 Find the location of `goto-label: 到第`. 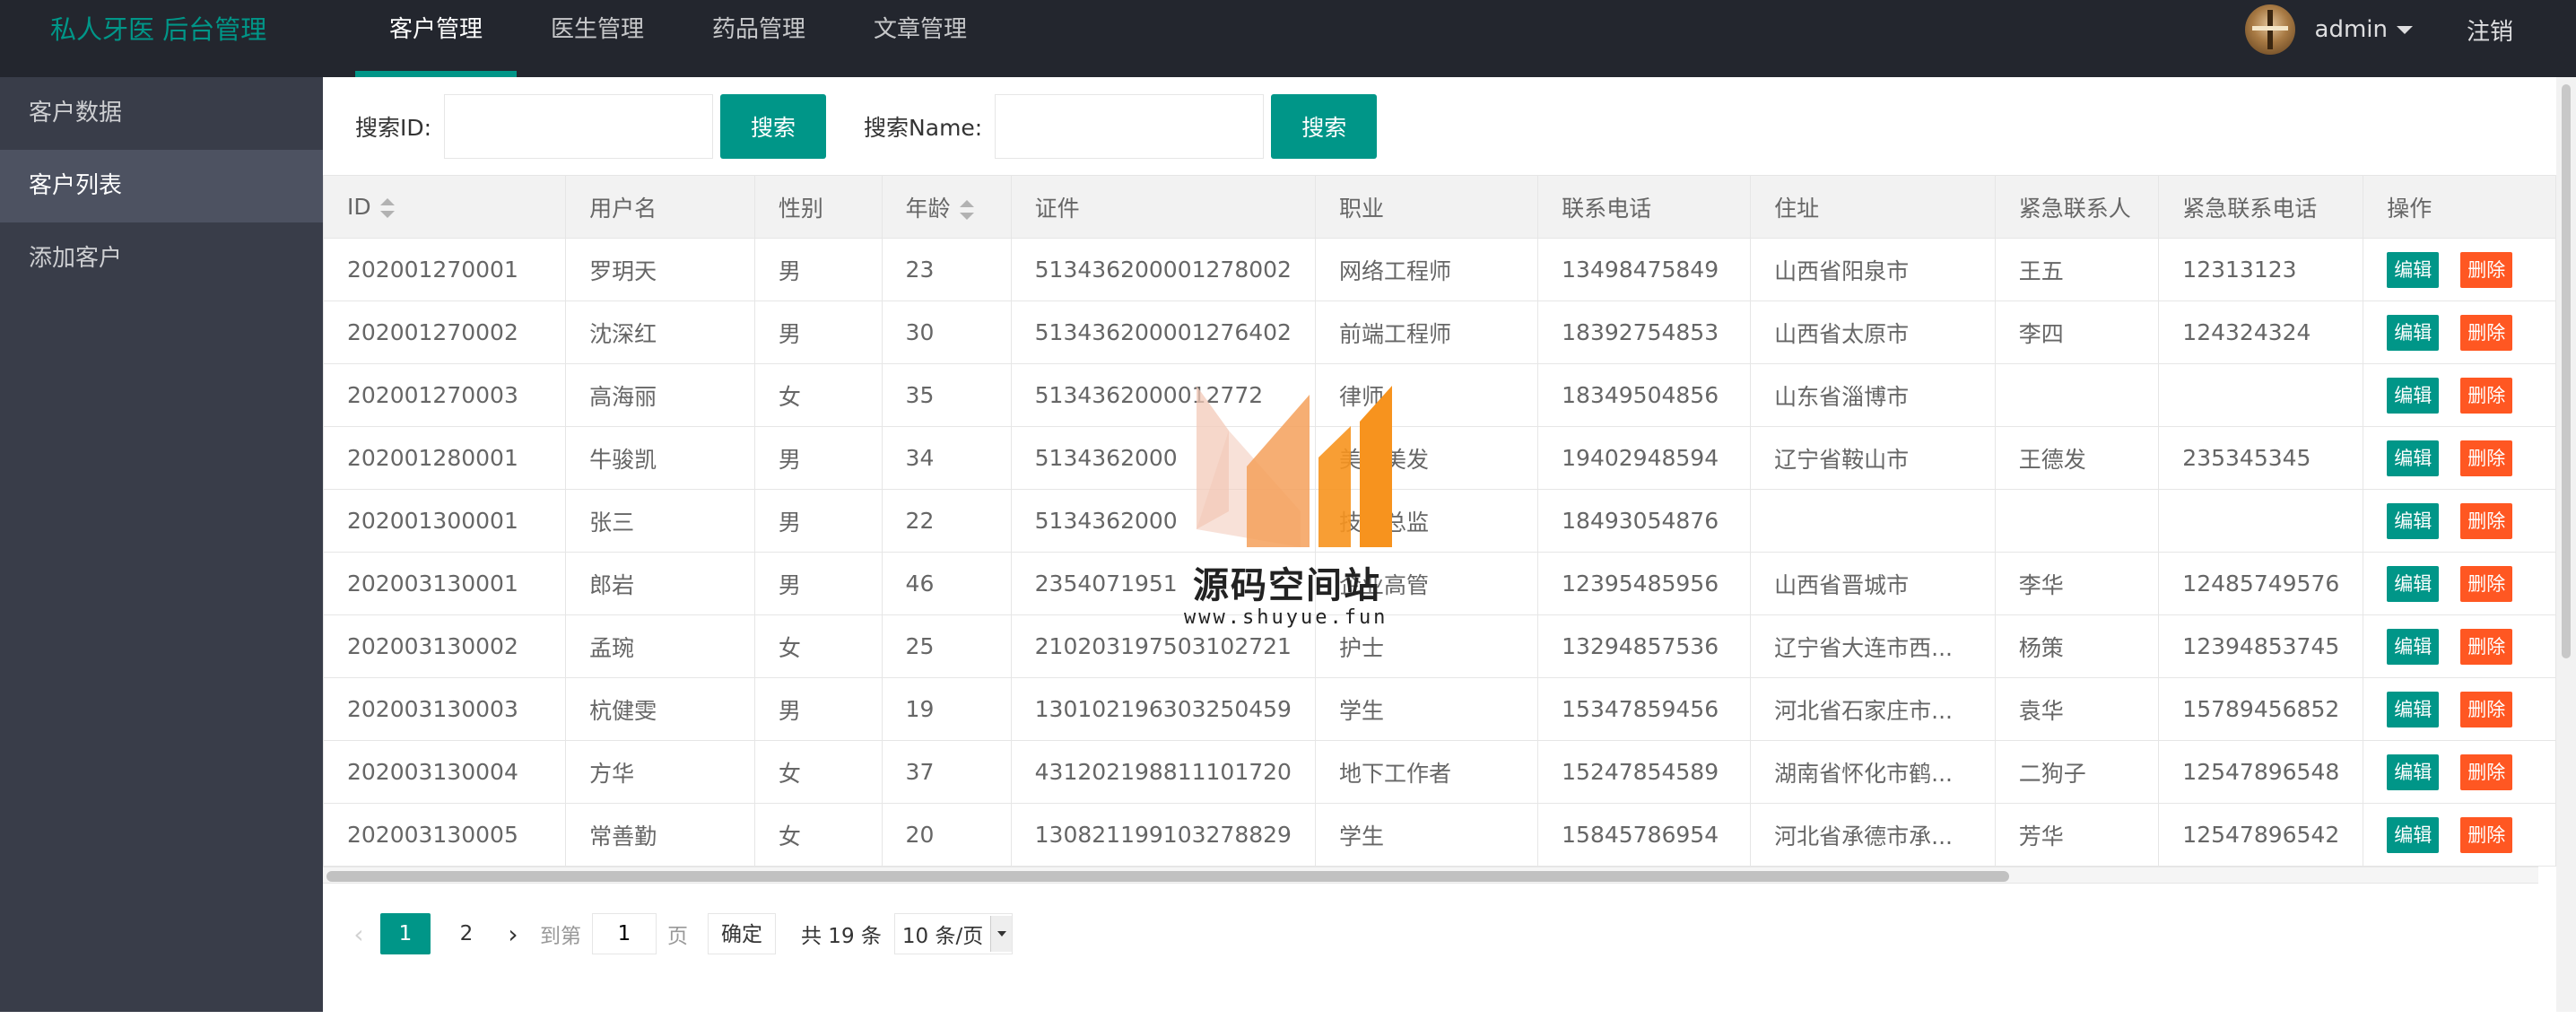

goto-label: 到第 is located at coordinates (560, 936).